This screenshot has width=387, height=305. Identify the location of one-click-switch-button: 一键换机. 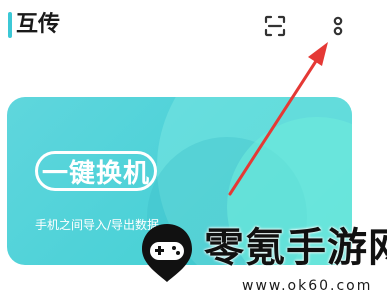
(96, 171).